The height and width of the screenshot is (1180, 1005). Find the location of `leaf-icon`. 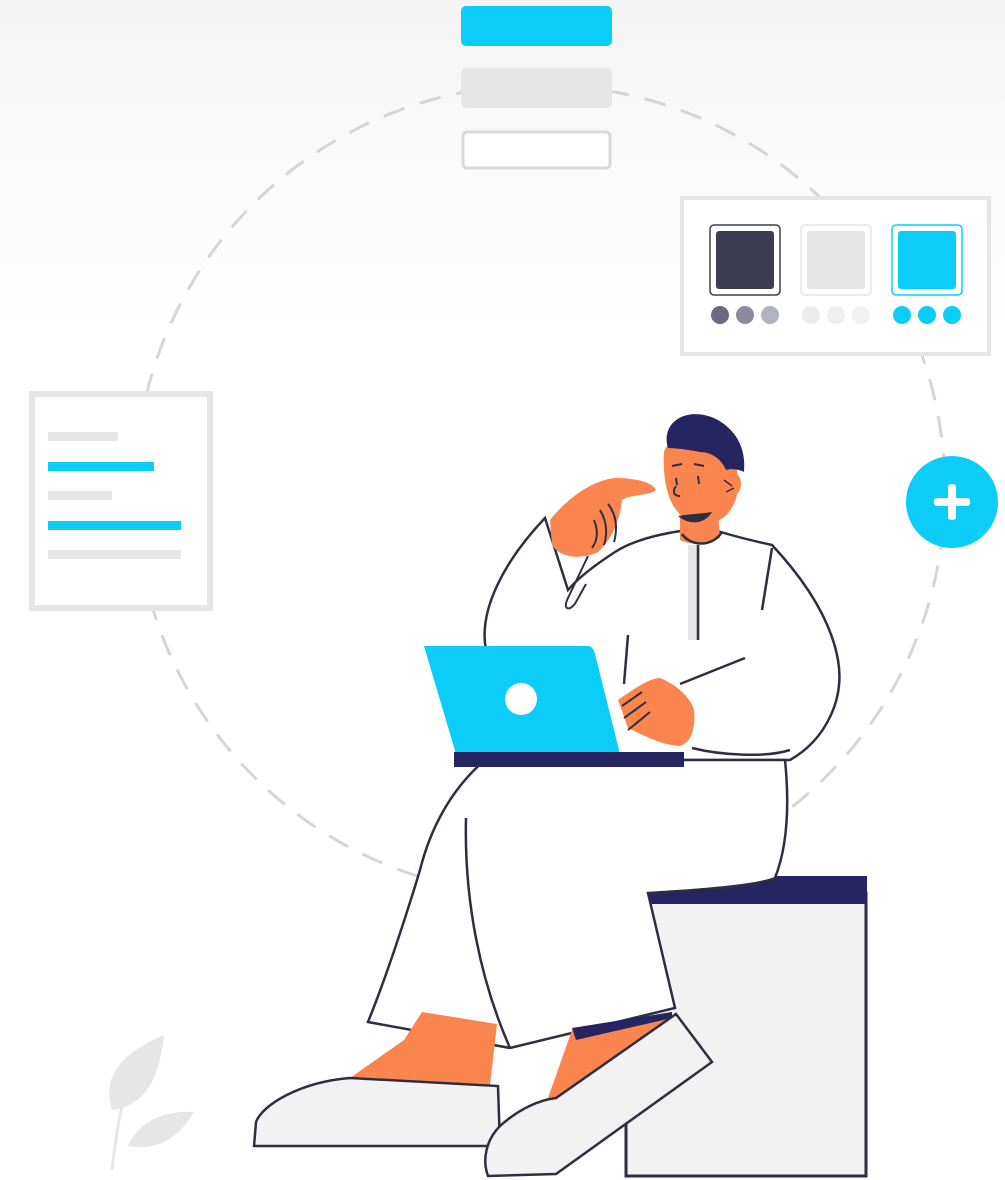

leaf-icon is located at coordinates (151, 1103).